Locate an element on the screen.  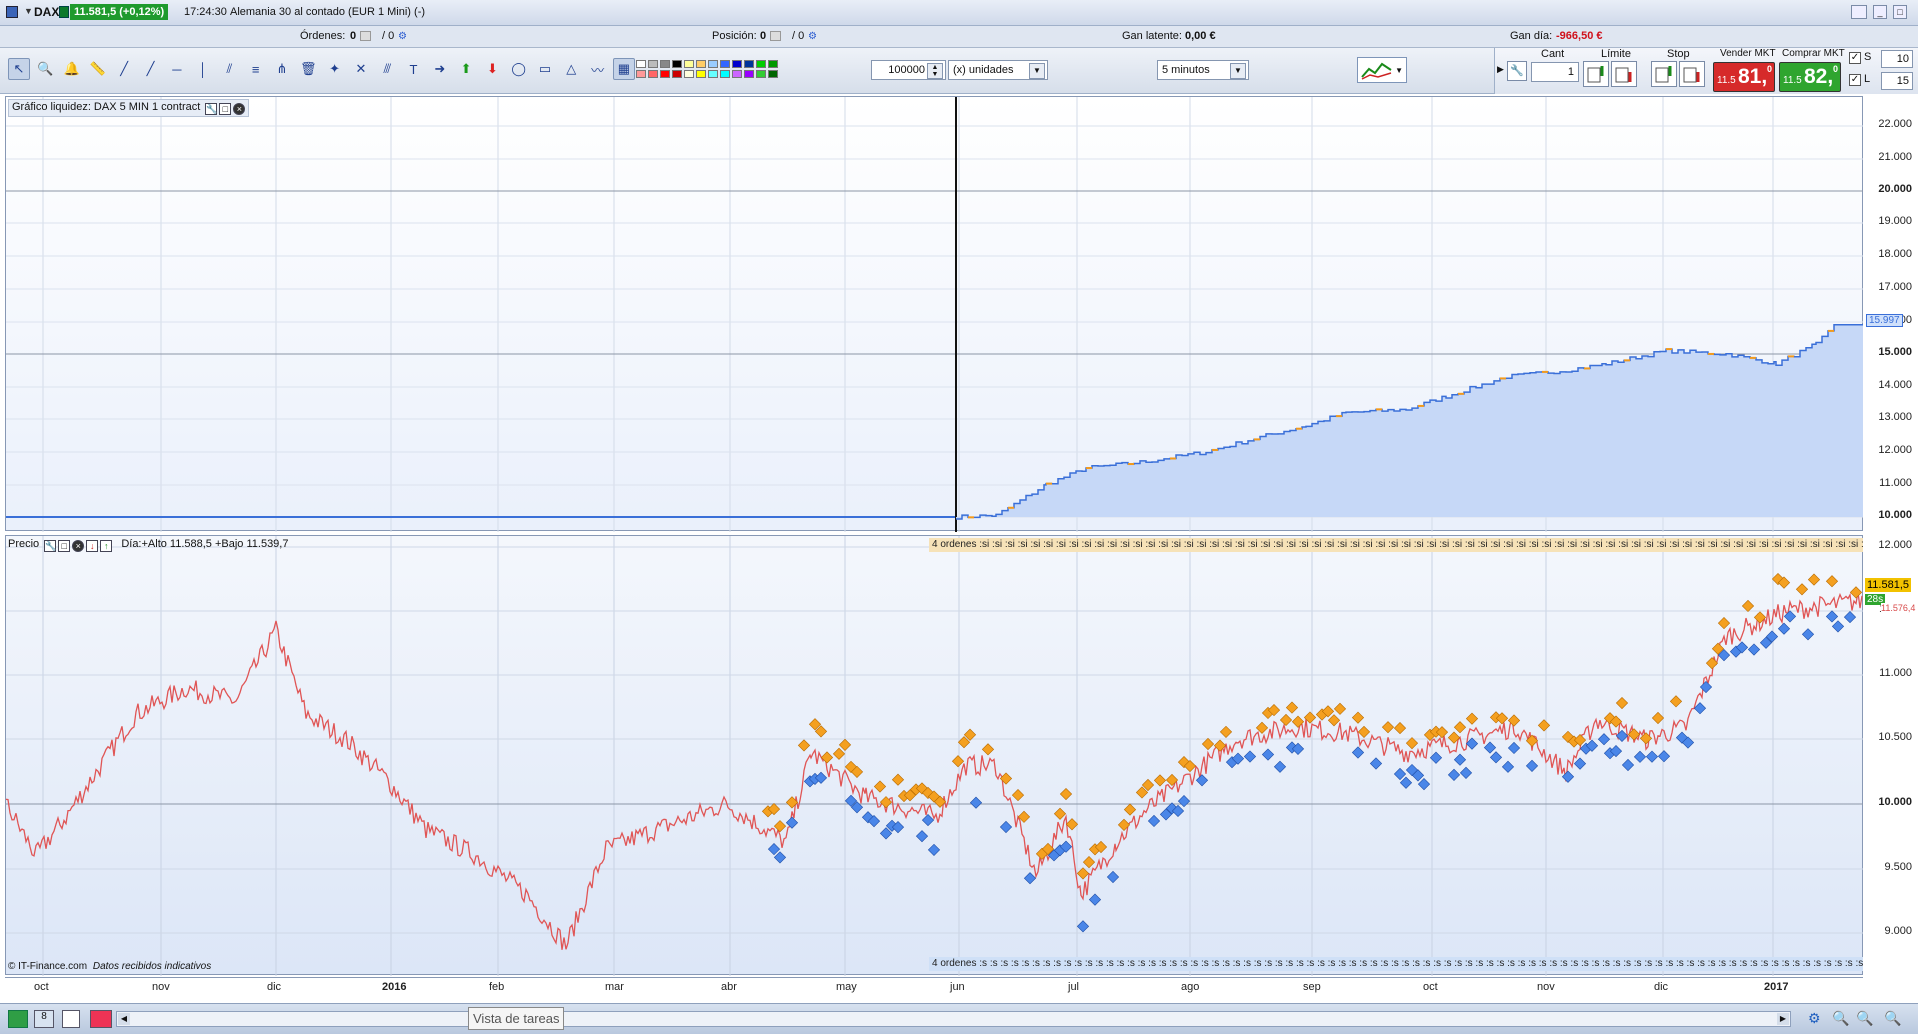
ellipse-icon: ◯ is located at coordinates (519, 69).